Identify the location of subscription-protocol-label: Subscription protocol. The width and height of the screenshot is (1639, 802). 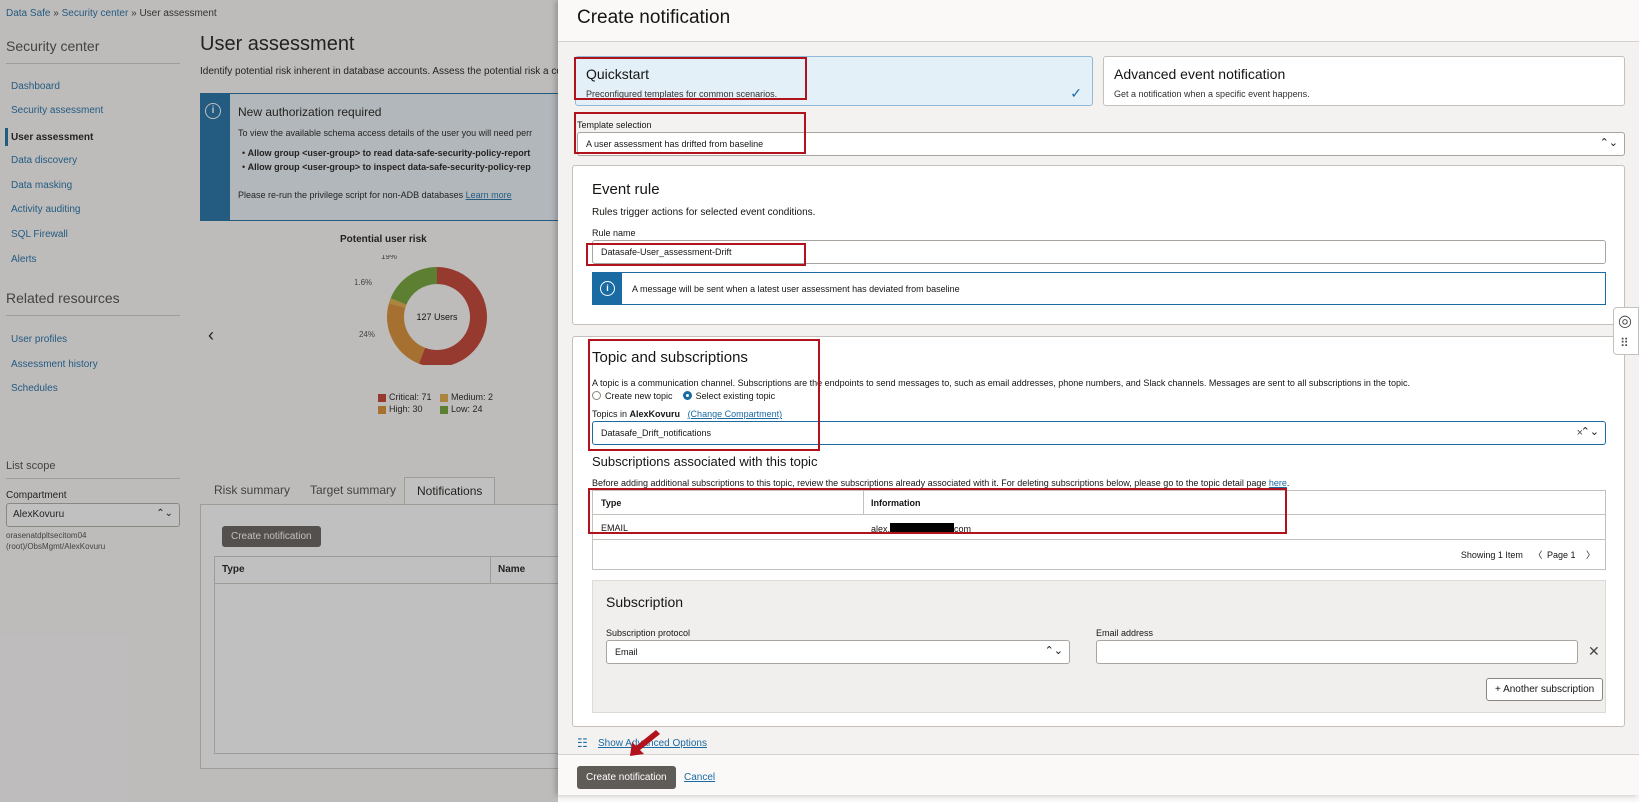
(648, 633).